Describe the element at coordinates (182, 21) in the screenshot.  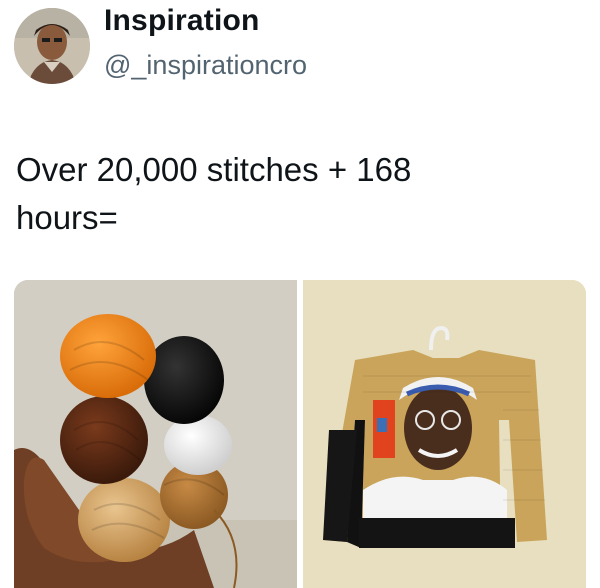
I see `author-display-name: Inspiration` at that location.